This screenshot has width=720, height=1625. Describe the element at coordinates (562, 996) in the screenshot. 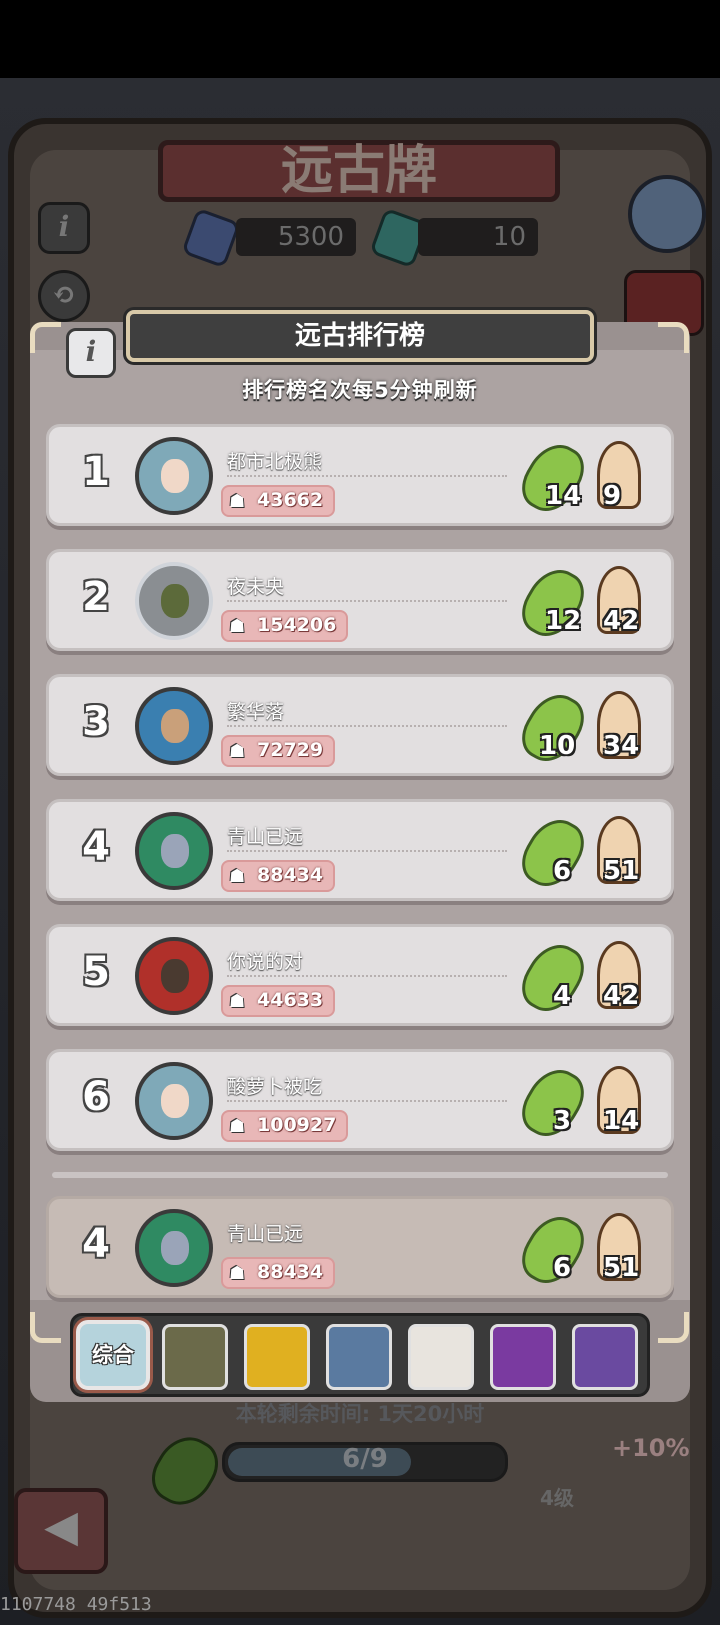

I see `bean-count: 4` at that location.